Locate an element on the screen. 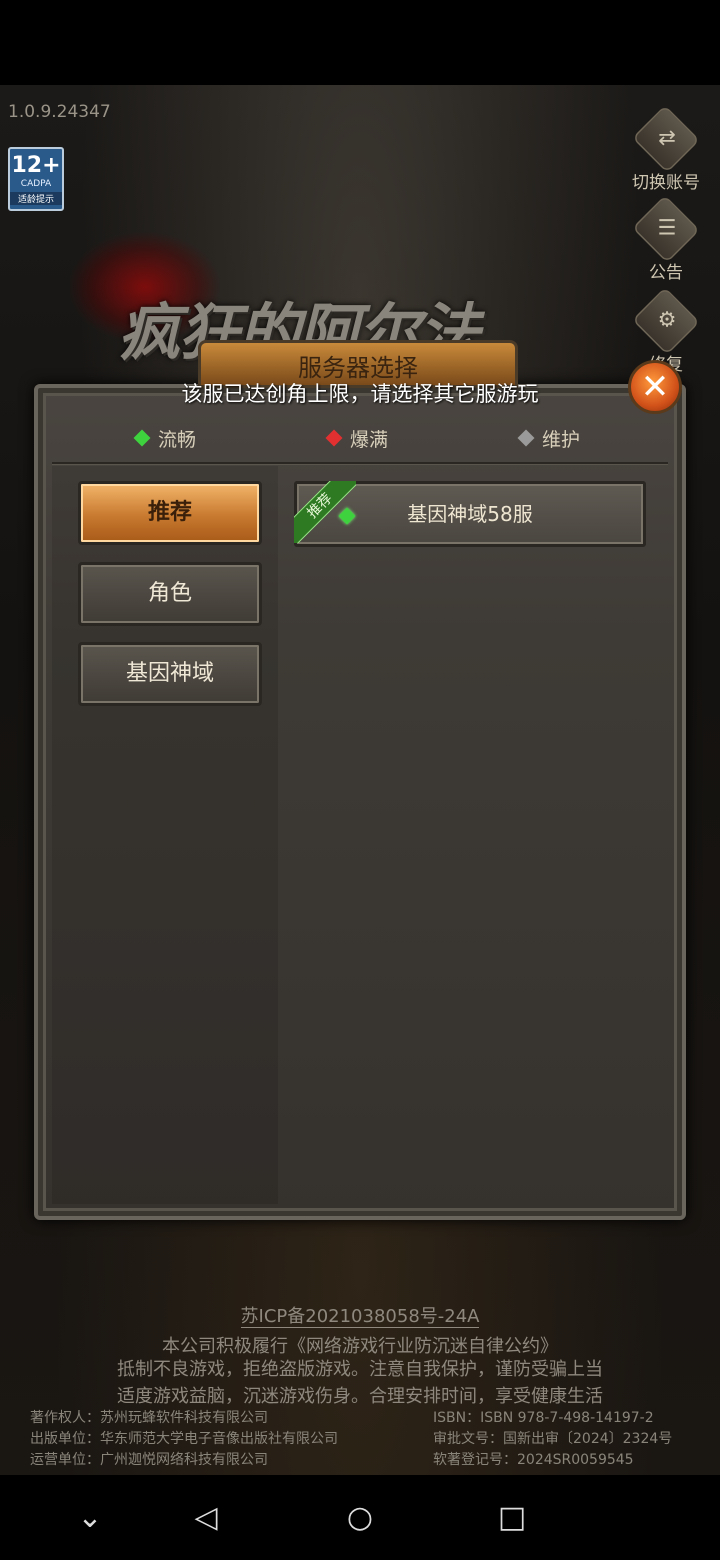 The image size is (720, 1560). tab-characters: 角色 is located at coordinates (170, 594).